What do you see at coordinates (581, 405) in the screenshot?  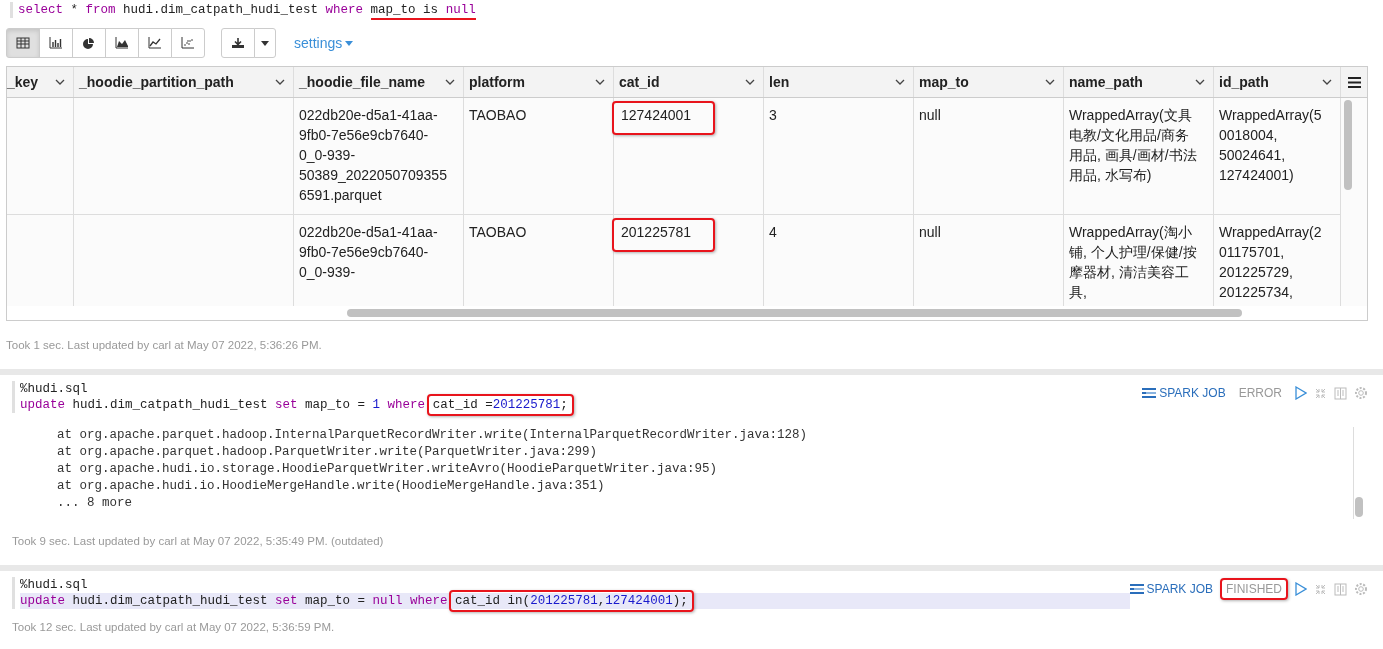 I see `code-line: update hudi.dim_catpath_hudi_test set map_to = 1 where cat_id =201225781;` at bounding box center [581, 405].